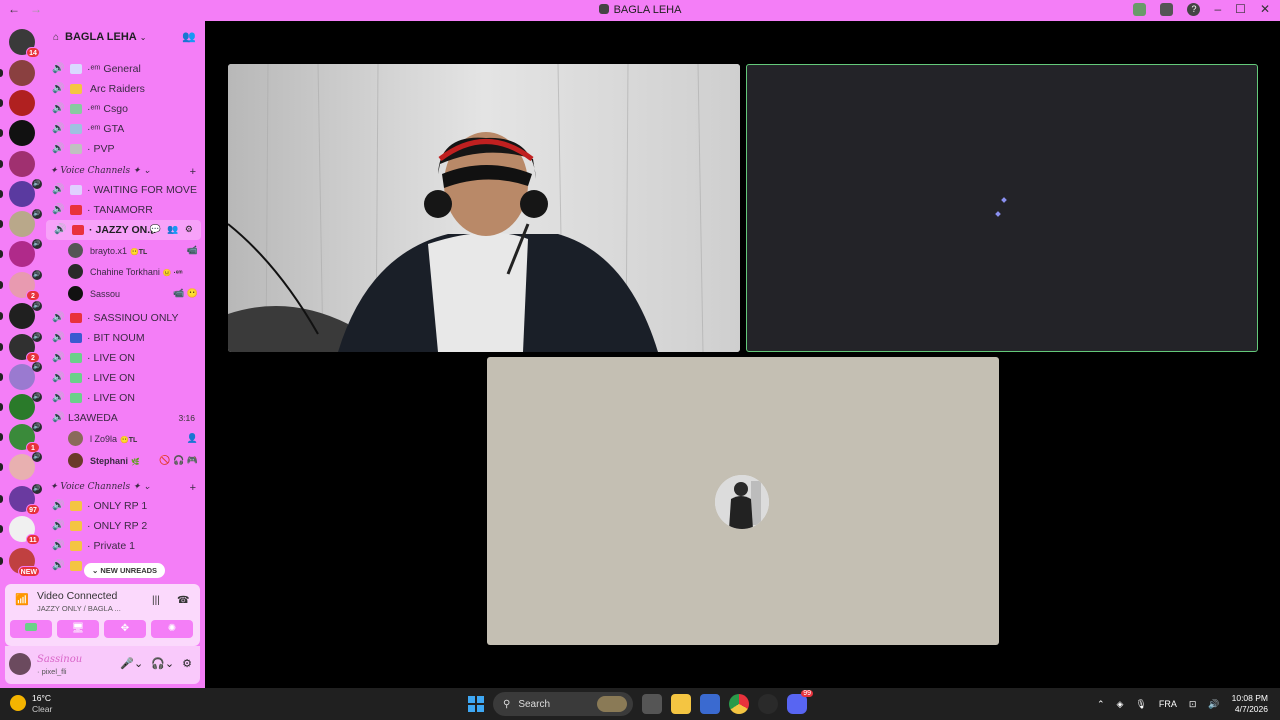 Image resolution: width=1280 pixels, height=720 pixels. Describe the element at coordinates (172, 229) in the screenshot. I see `channel-action-icons: 💬 👥 ⚙` at that location.